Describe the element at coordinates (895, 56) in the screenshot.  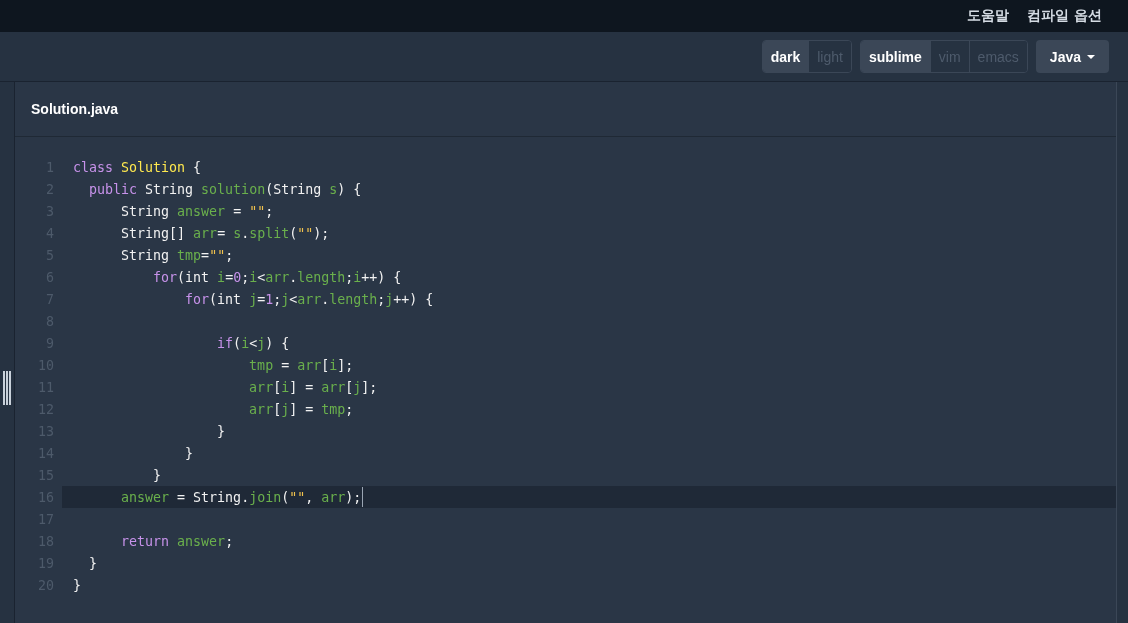
I see `toggle-button: sublime` at that location.